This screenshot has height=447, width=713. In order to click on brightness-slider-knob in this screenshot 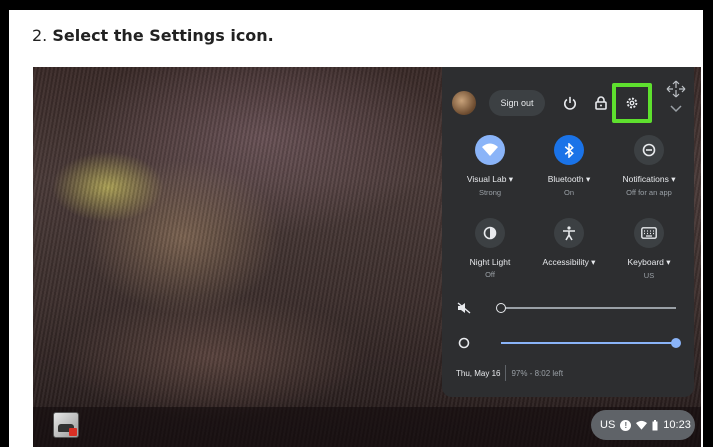, I will do `click(676, 343)`.